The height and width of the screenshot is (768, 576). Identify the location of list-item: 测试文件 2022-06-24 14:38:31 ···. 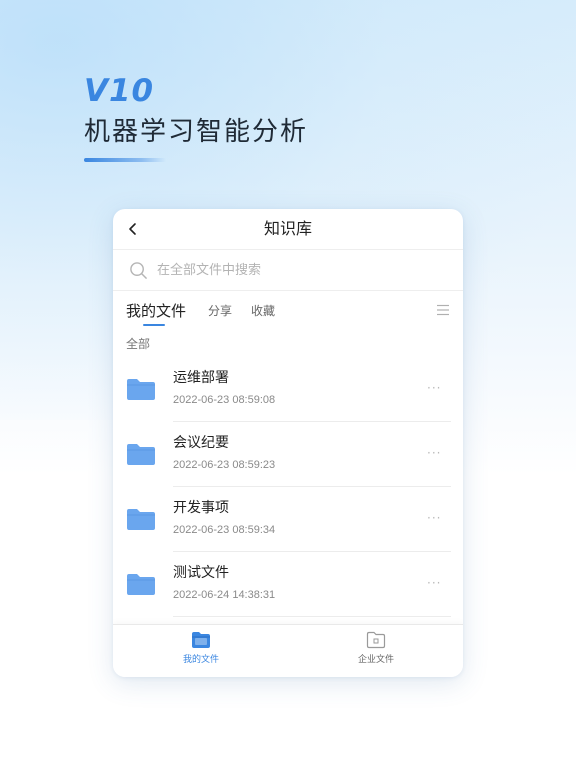
(288, 584).